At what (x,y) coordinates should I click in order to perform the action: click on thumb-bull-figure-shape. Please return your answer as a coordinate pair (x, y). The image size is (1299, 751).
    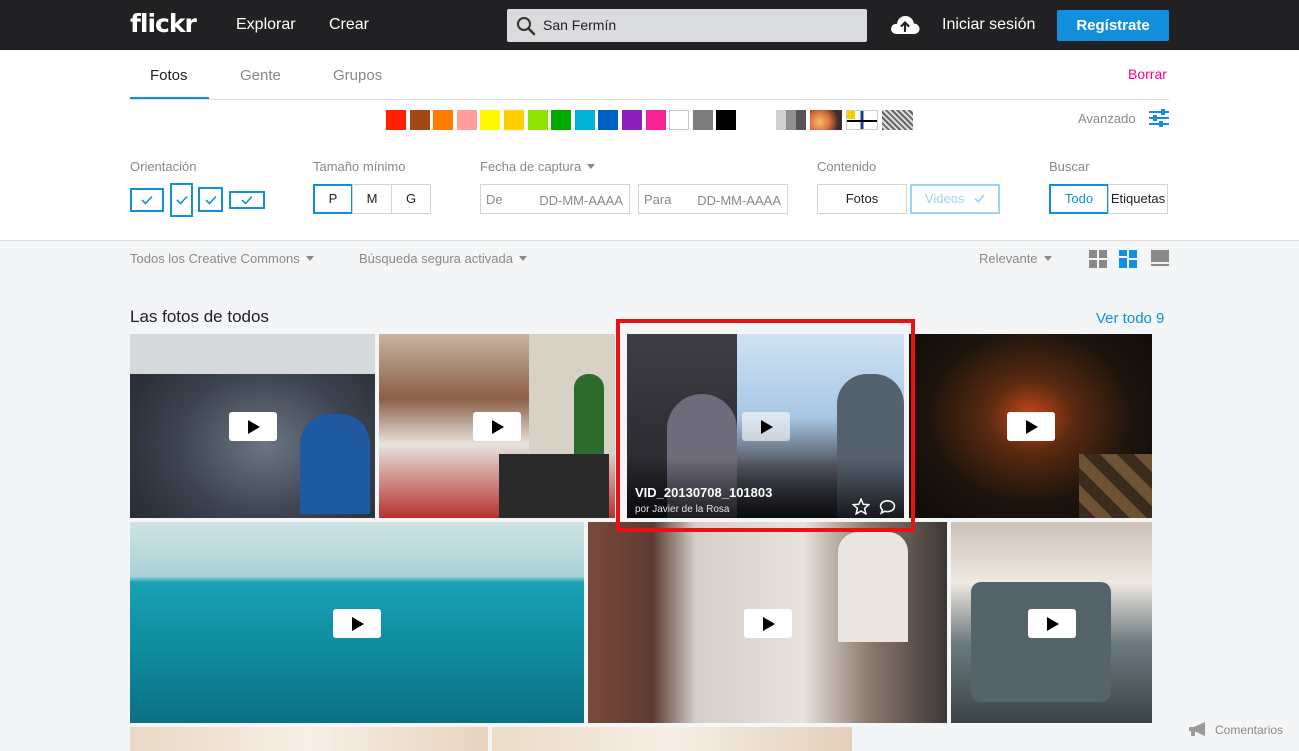
    Looking at the image, I should click on (1041, 642).